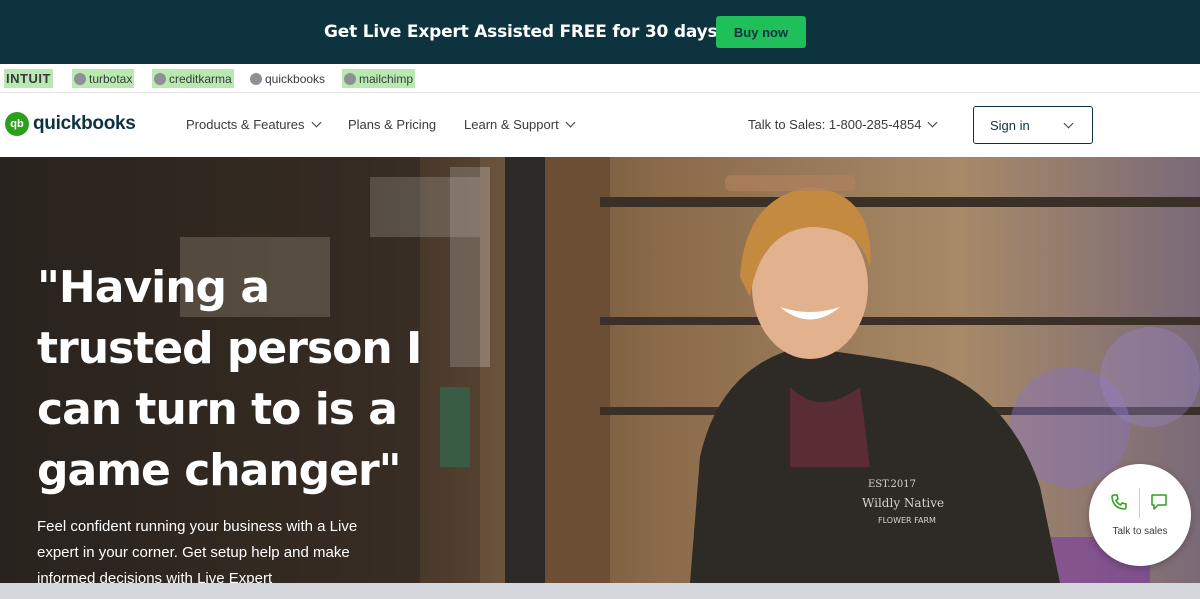  Describe the element at coordinates (1139, 503) in the screenshot. I see `fab-divider` at that location.